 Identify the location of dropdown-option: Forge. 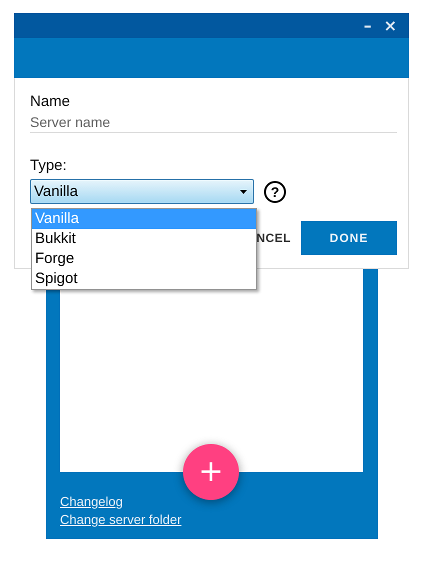
(144, 259).